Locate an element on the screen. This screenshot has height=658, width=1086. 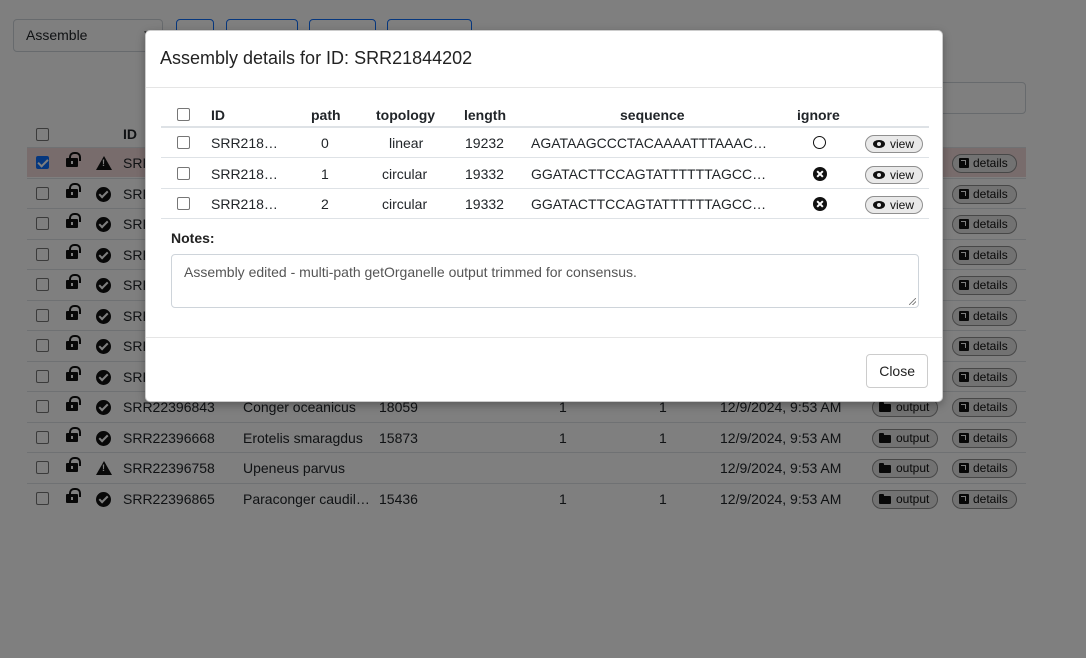
path-row-path: 2 is located at coordinates (325, 204).